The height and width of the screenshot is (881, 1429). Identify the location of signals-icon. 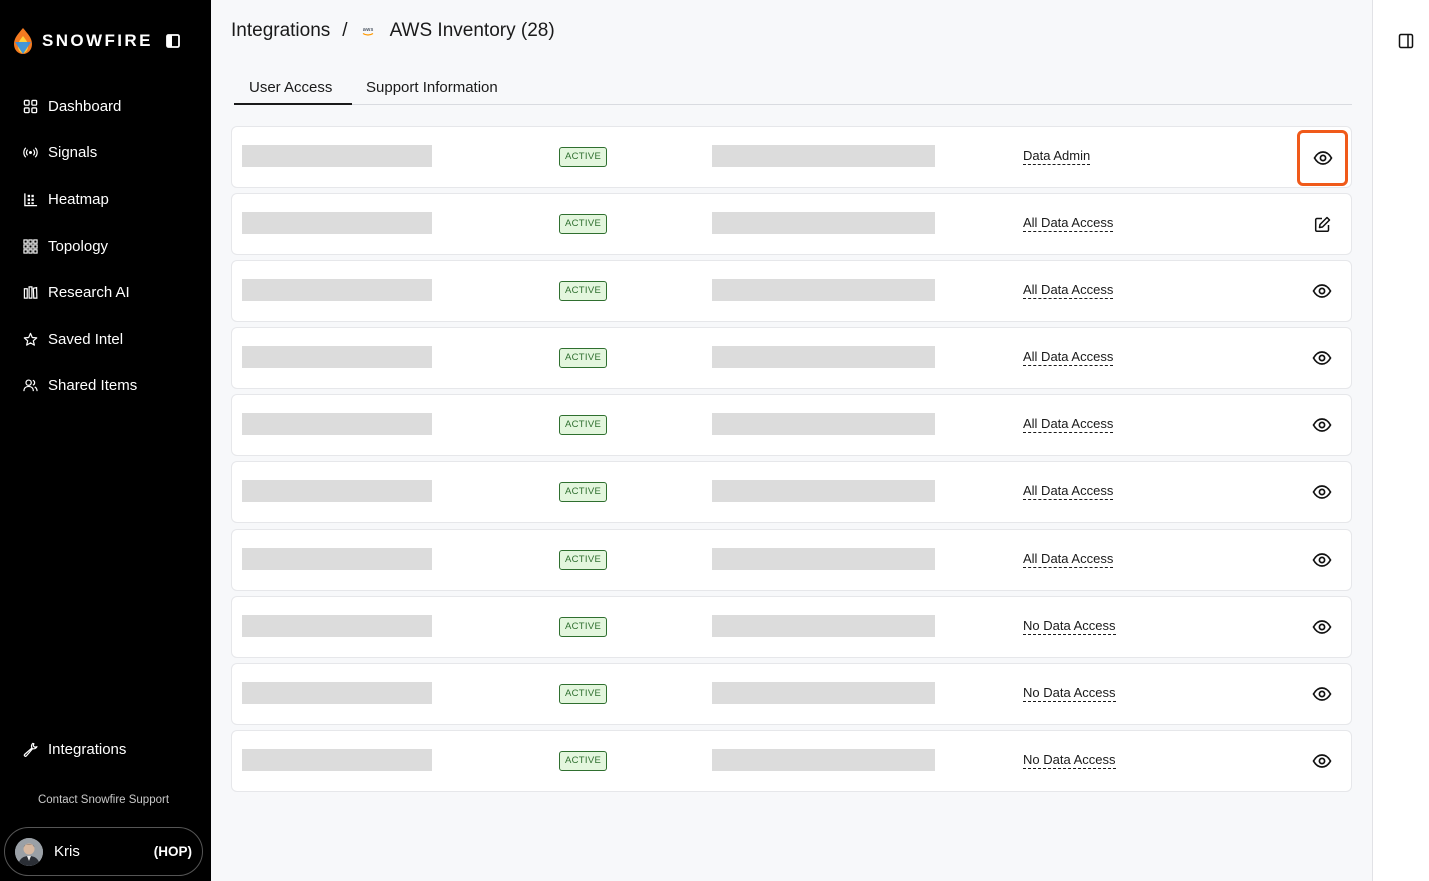
(30, 153).